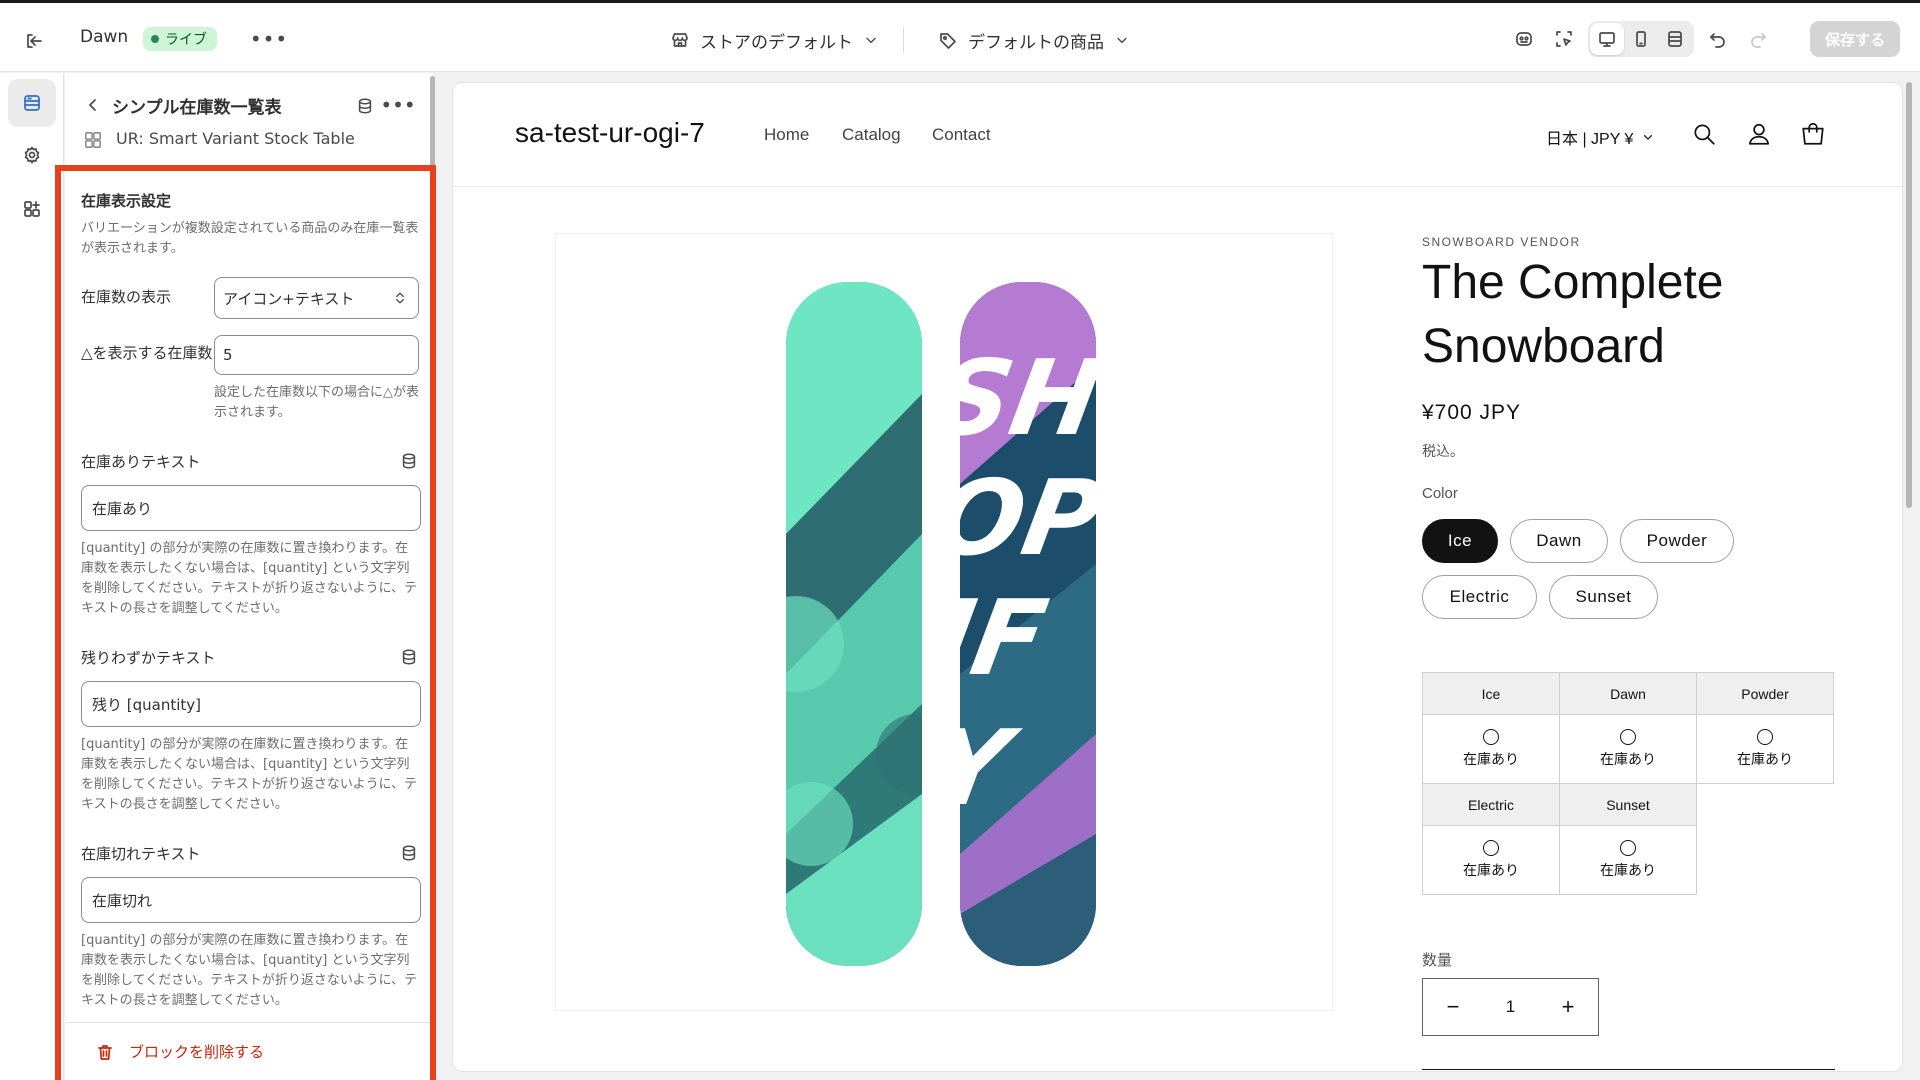  Describe the element at coordinates (1628, 1070) in the screenshot. I see `add-to-cart-button` at that location.